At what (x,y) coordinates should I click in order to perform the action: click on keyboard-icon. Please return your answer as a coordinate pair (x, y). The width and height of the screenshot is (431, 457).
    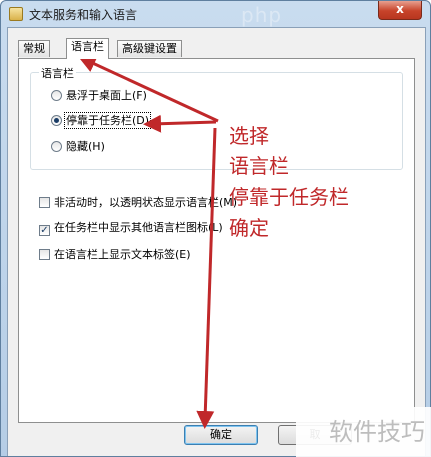
    Looking at the image, I should click on (16, 14).